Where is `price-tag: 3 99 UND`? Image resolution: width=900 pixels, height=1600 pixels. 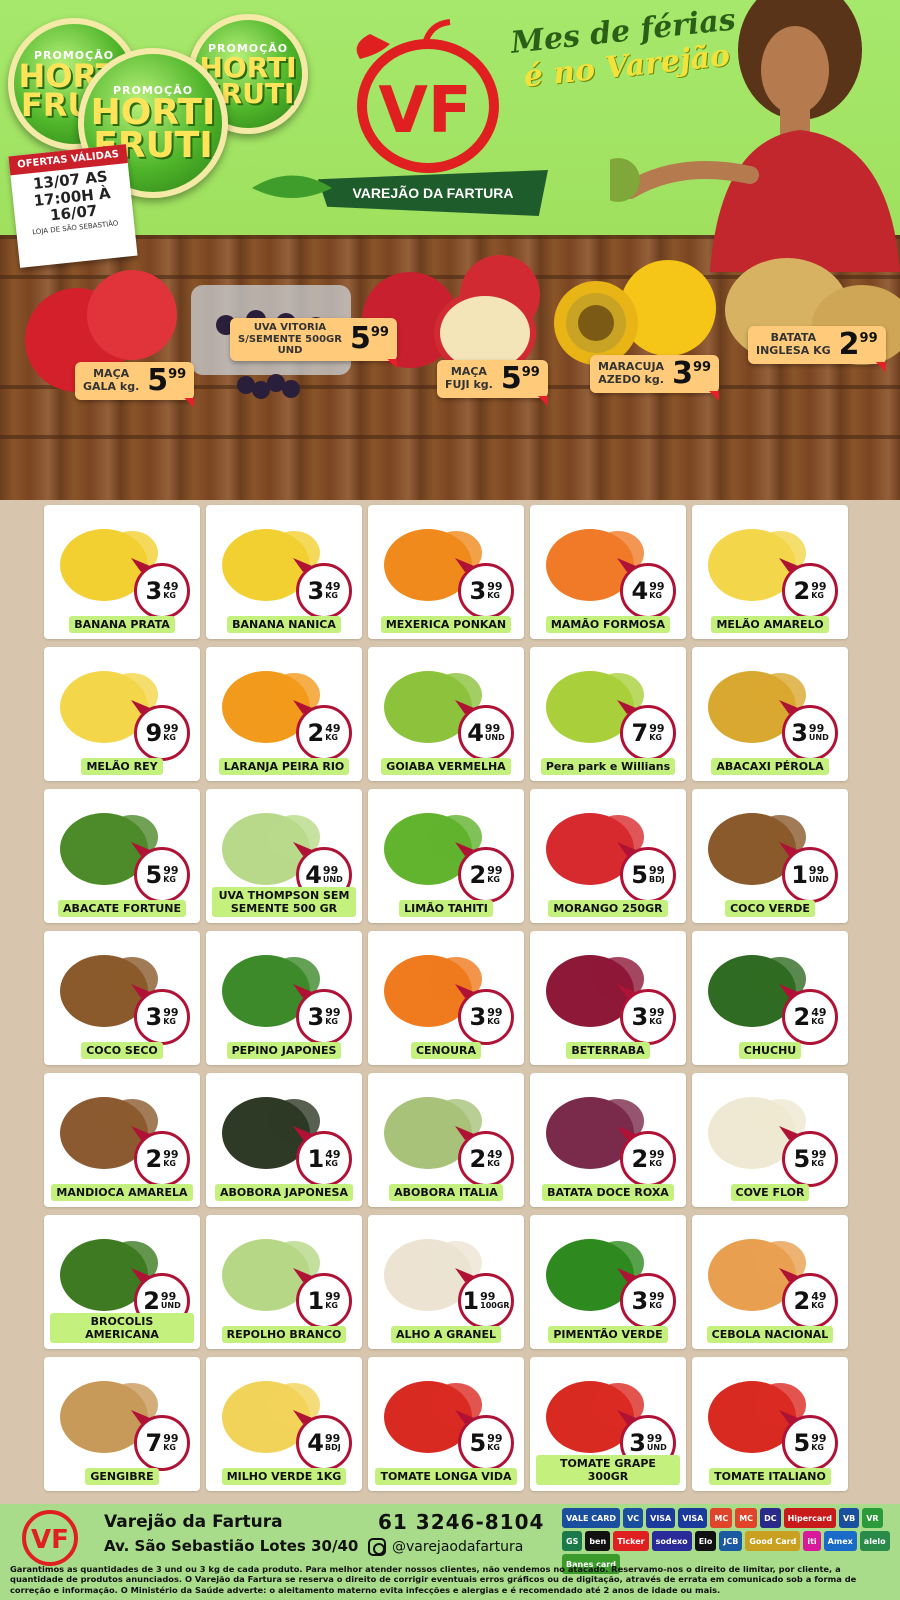 price-tag: 3 99 UND is located at coordinates (810, 733).